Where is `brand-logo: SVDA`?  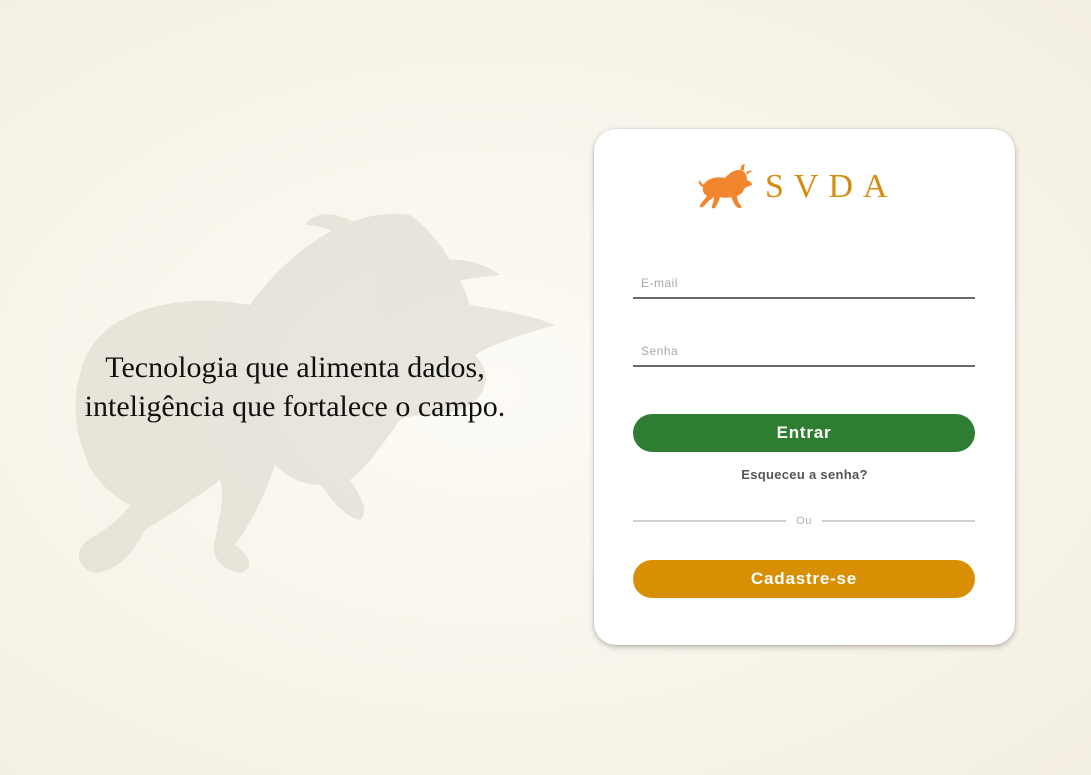
brand-logo: SVDA is located at coordinates (797, 187).